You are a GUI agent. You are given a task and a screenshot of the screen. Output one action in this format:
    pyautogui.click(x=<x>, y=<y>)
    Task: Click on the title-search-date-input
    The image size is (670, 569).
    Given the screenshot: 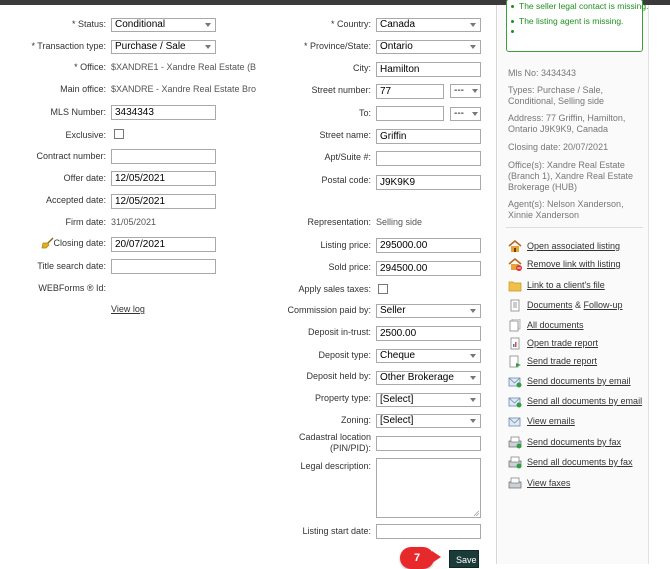 What is the action you would take?
    pyautogui.click(x=163, y=266)
    